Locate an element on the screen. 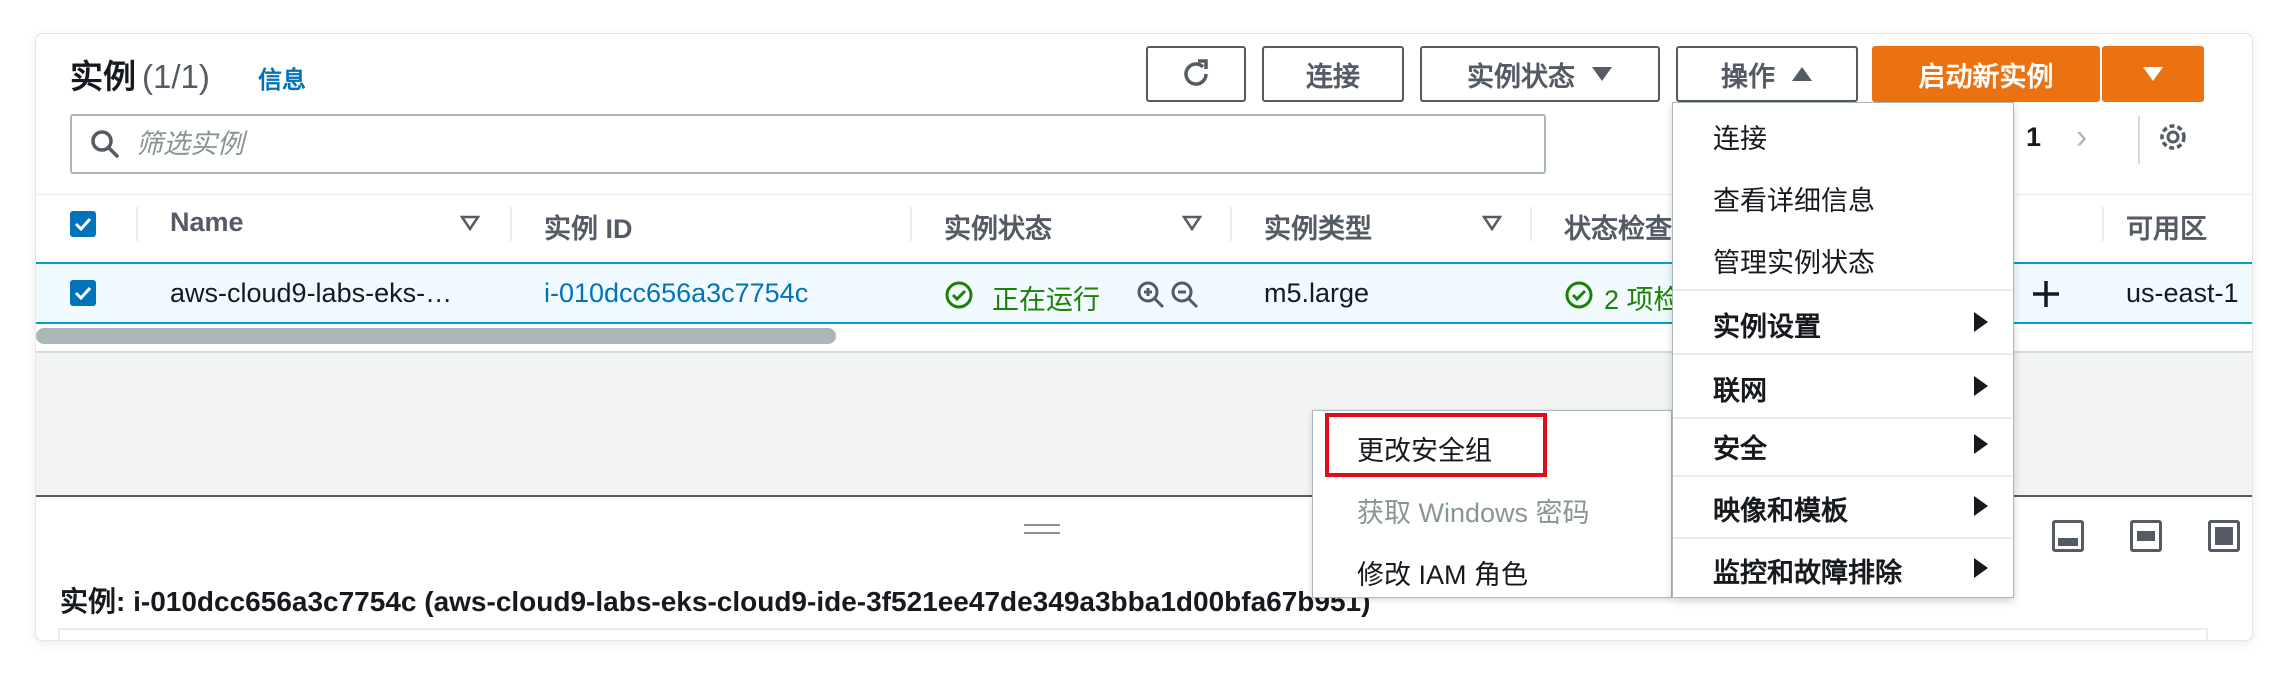  instance-state-dropdown: 实例状态 is located at coordinates (1540, 74).